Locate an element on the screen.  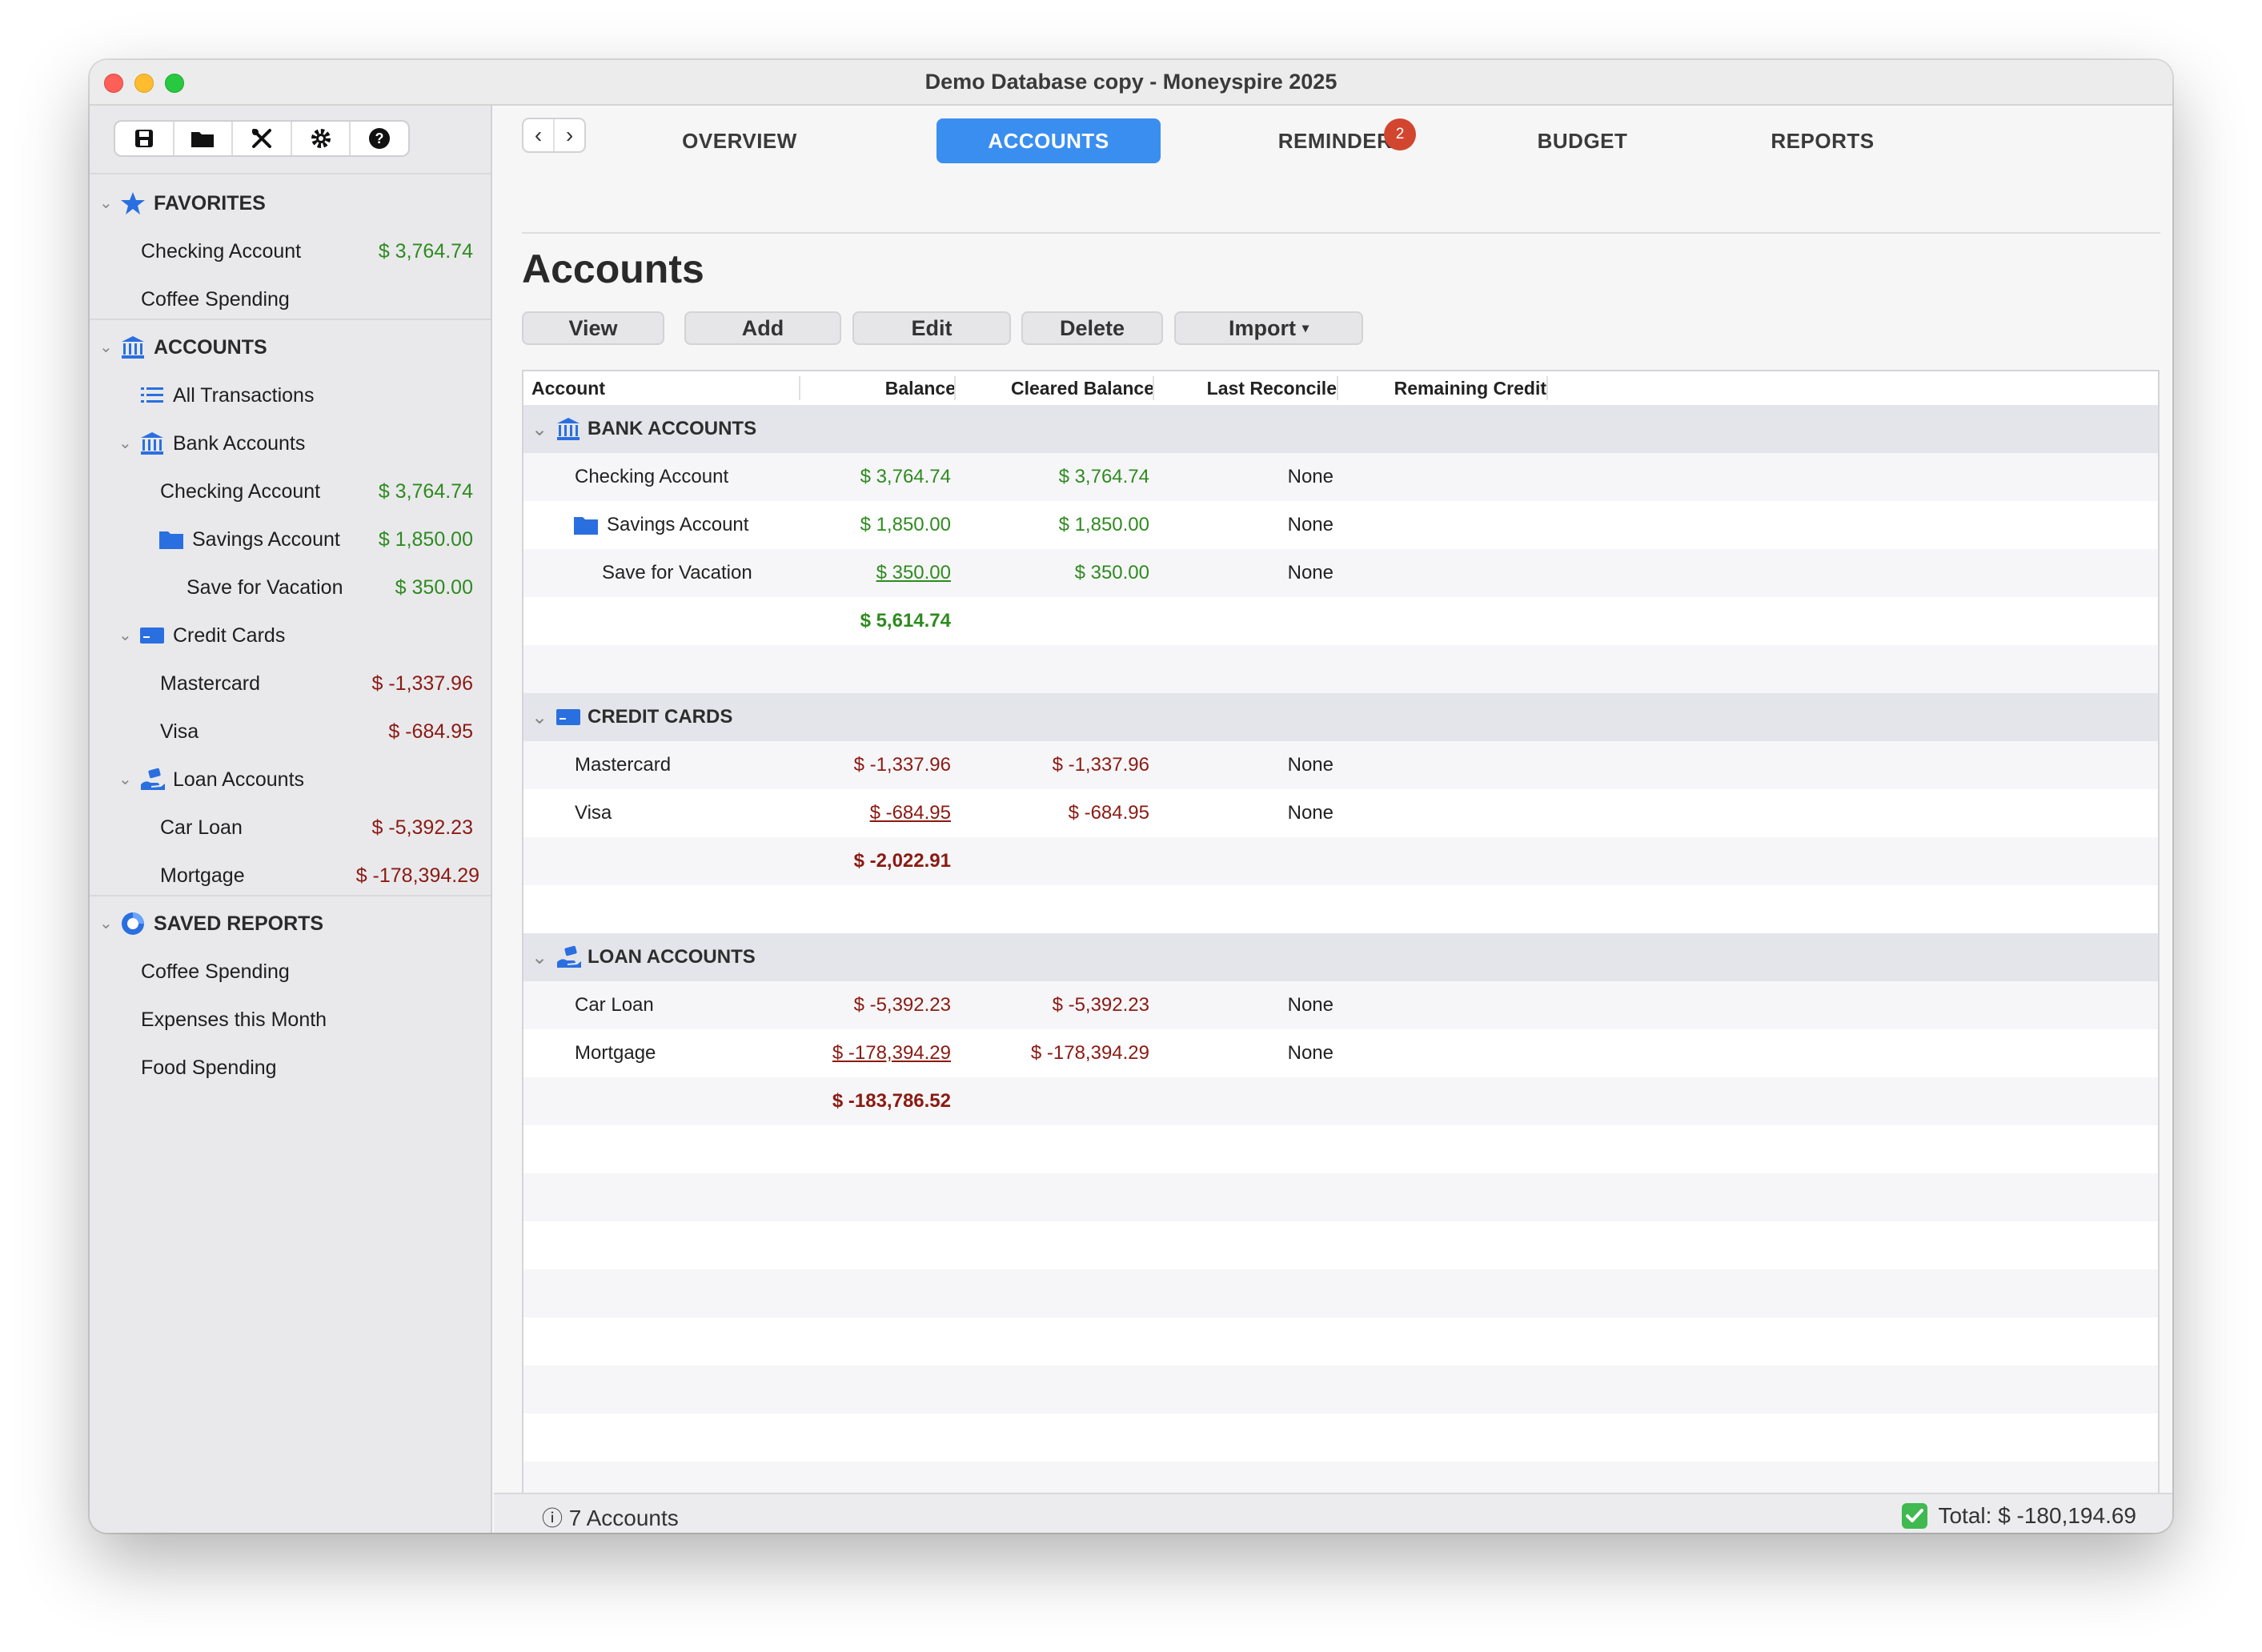
tab-reports: REPORTS is located at coordinates (1823, 140).